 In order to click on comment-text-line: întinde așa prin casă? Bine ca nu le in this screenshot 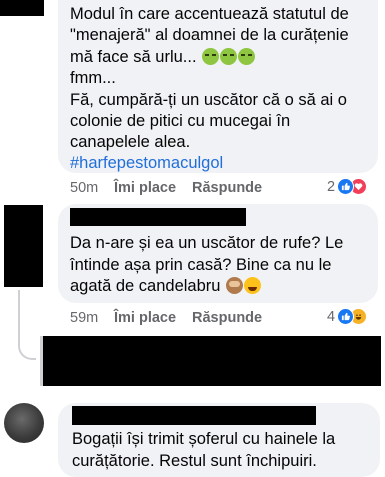, I will do `click(201, 265)`.